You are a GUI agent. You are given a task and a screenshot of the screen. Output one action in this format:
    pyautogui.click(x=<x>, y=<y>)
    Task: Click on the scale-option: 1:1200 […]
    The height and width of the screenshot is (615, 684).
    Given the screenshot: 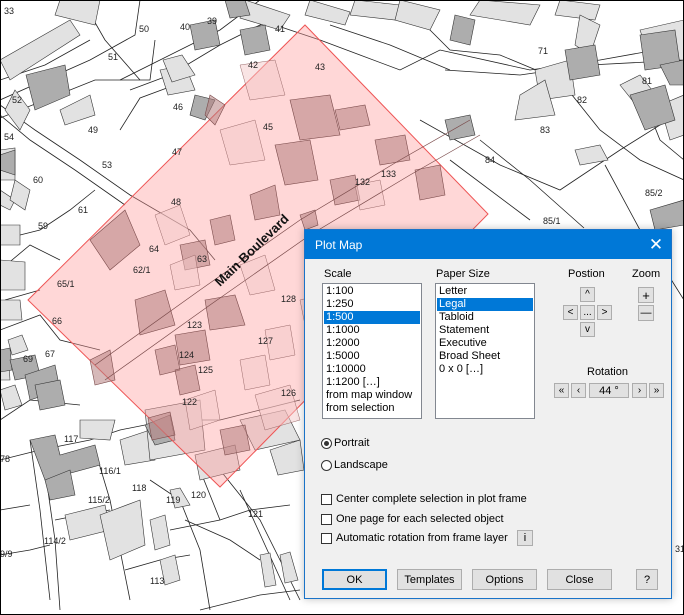 What is the action you would take?
    pyautogui.click(x=372, y=382)
    